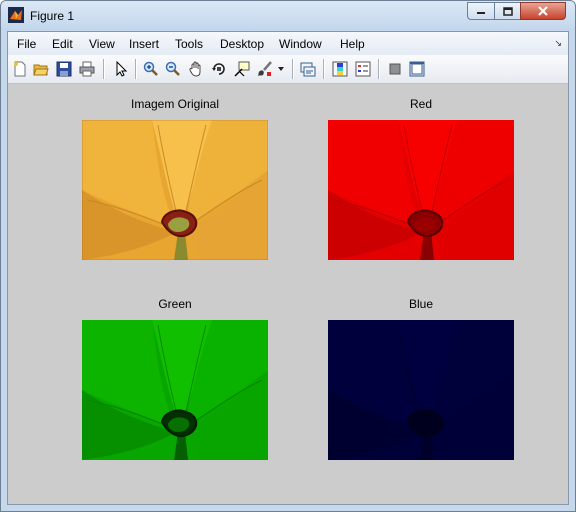 The width and height of the screenshot is (576, 512). I want to click on edit-plot-button, so click(121, 69).